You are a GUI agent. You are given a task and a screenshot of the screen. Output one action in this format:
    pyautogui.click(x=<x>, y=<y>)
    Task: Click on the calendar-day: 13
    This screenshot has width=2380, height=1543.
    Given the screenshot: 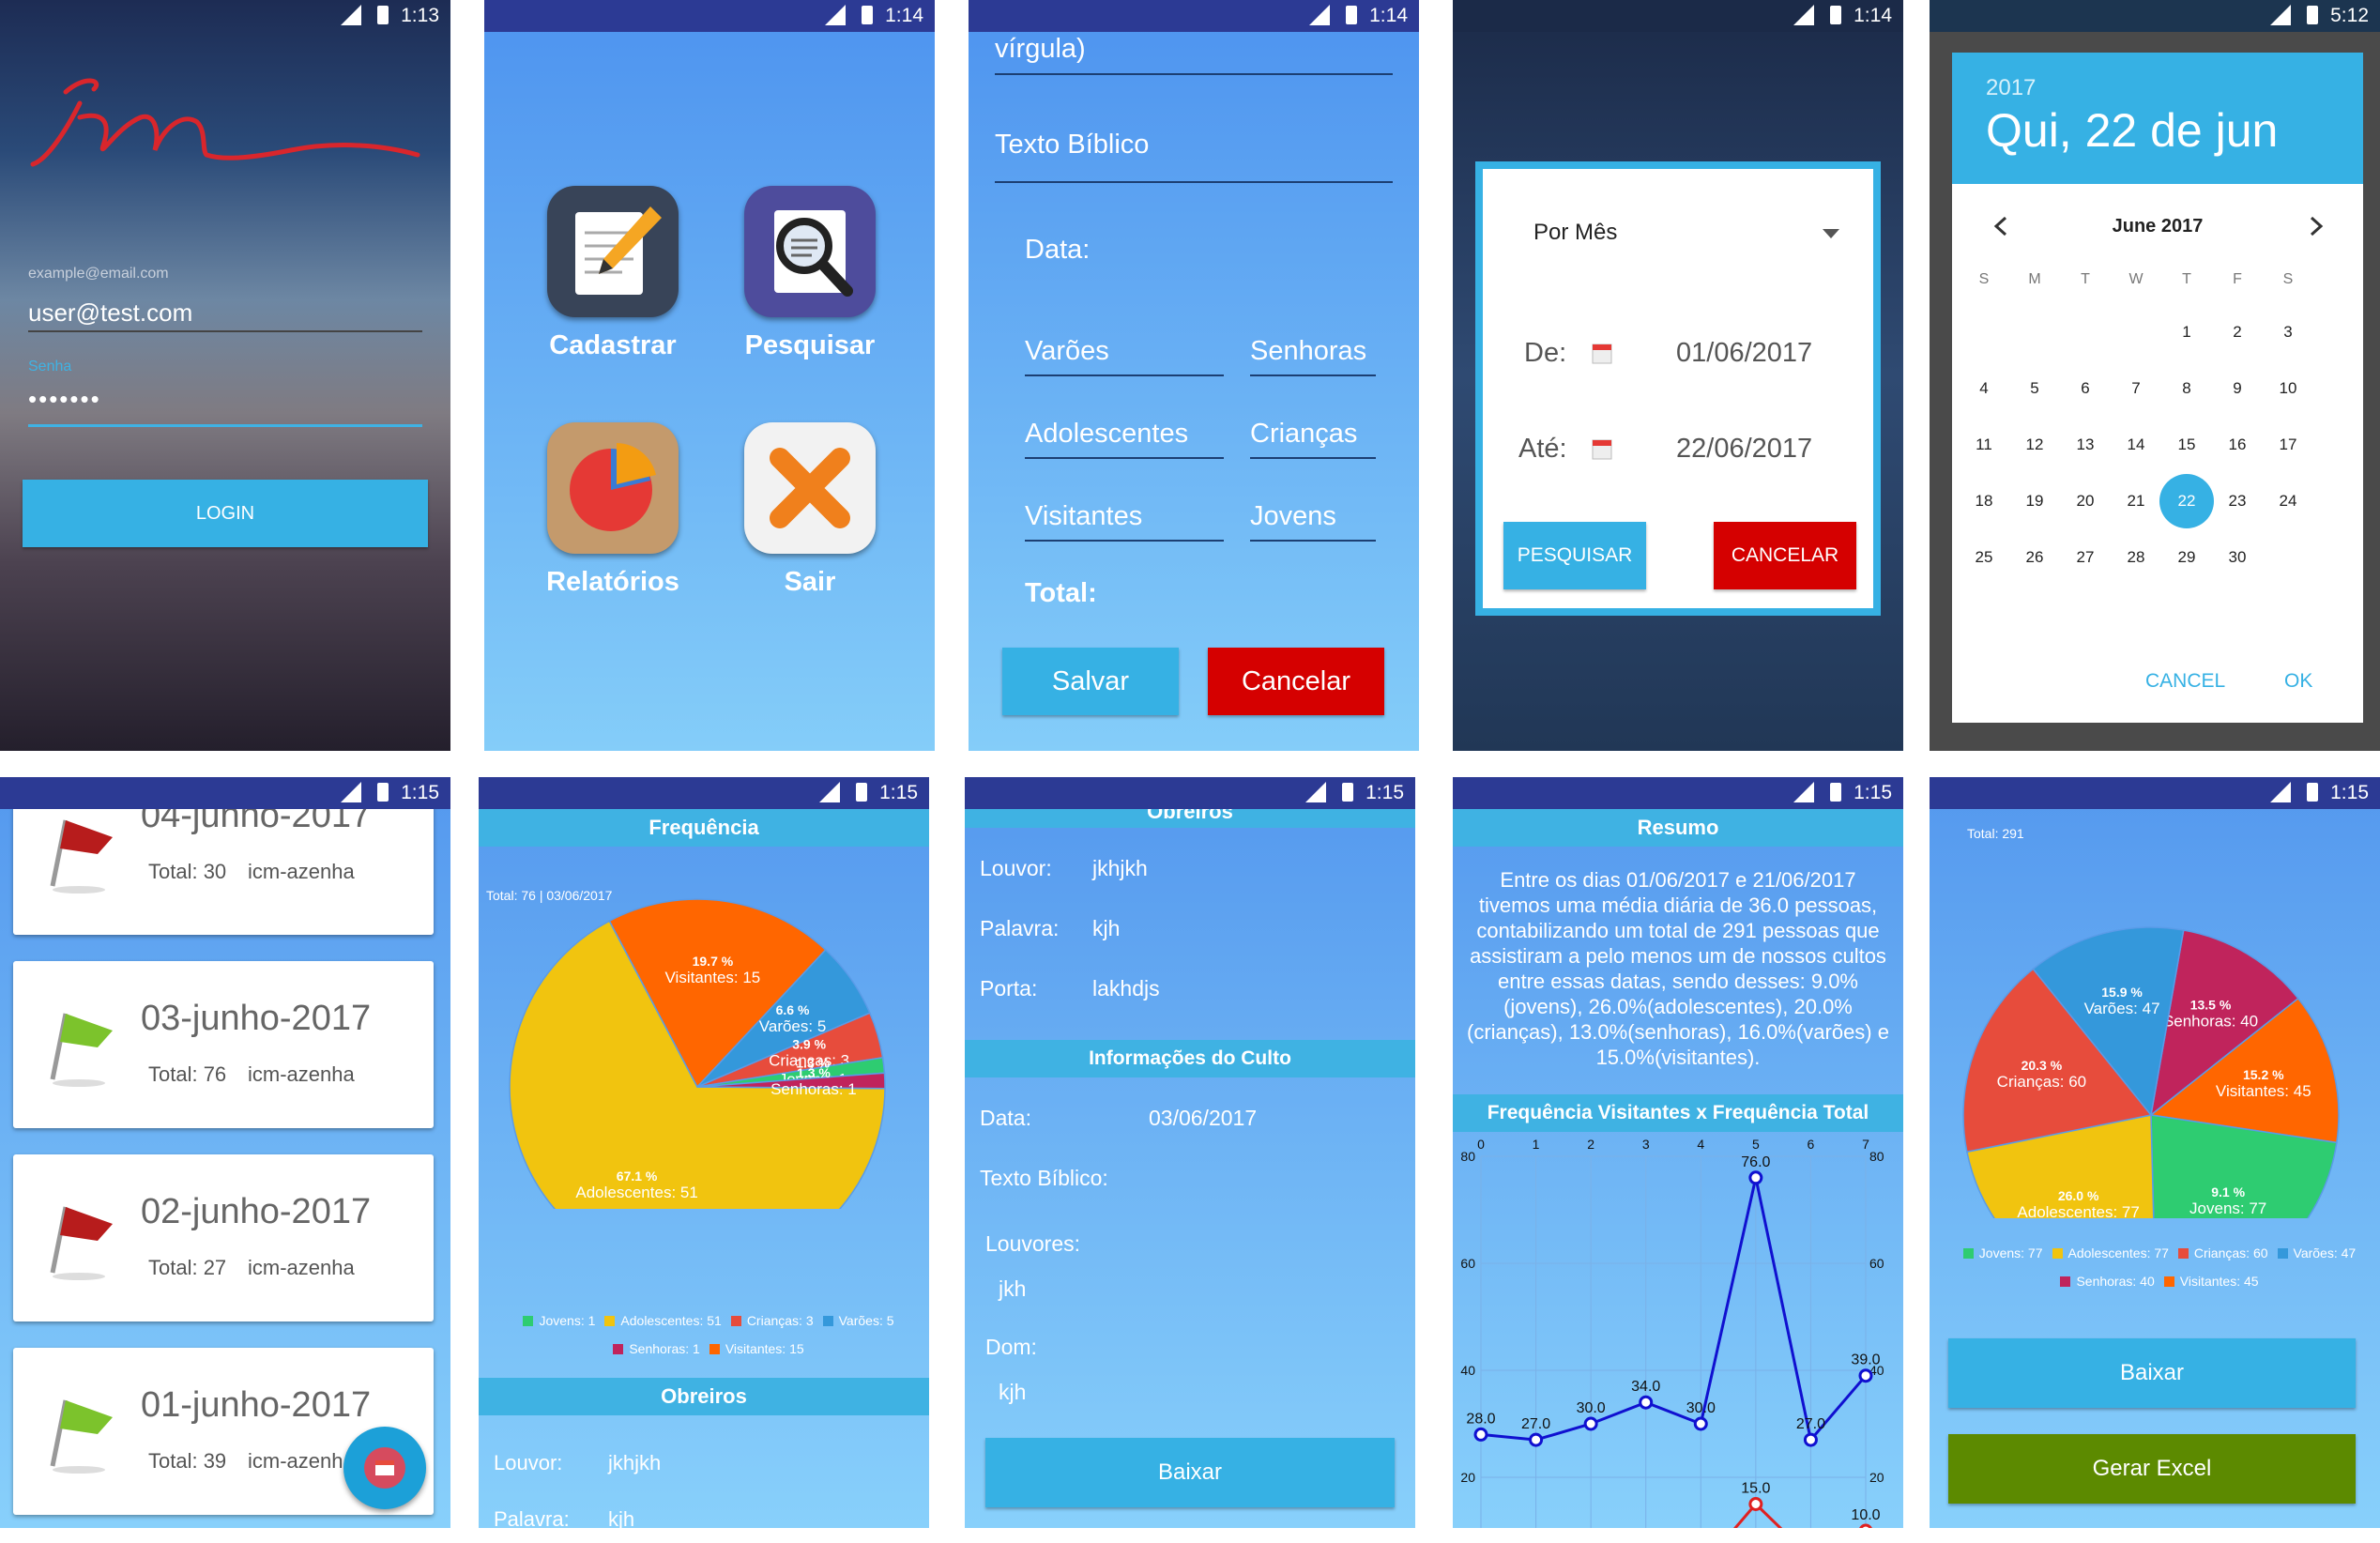 What is the action you would take?
    pyautogui.click(x=2085, y=444)
    